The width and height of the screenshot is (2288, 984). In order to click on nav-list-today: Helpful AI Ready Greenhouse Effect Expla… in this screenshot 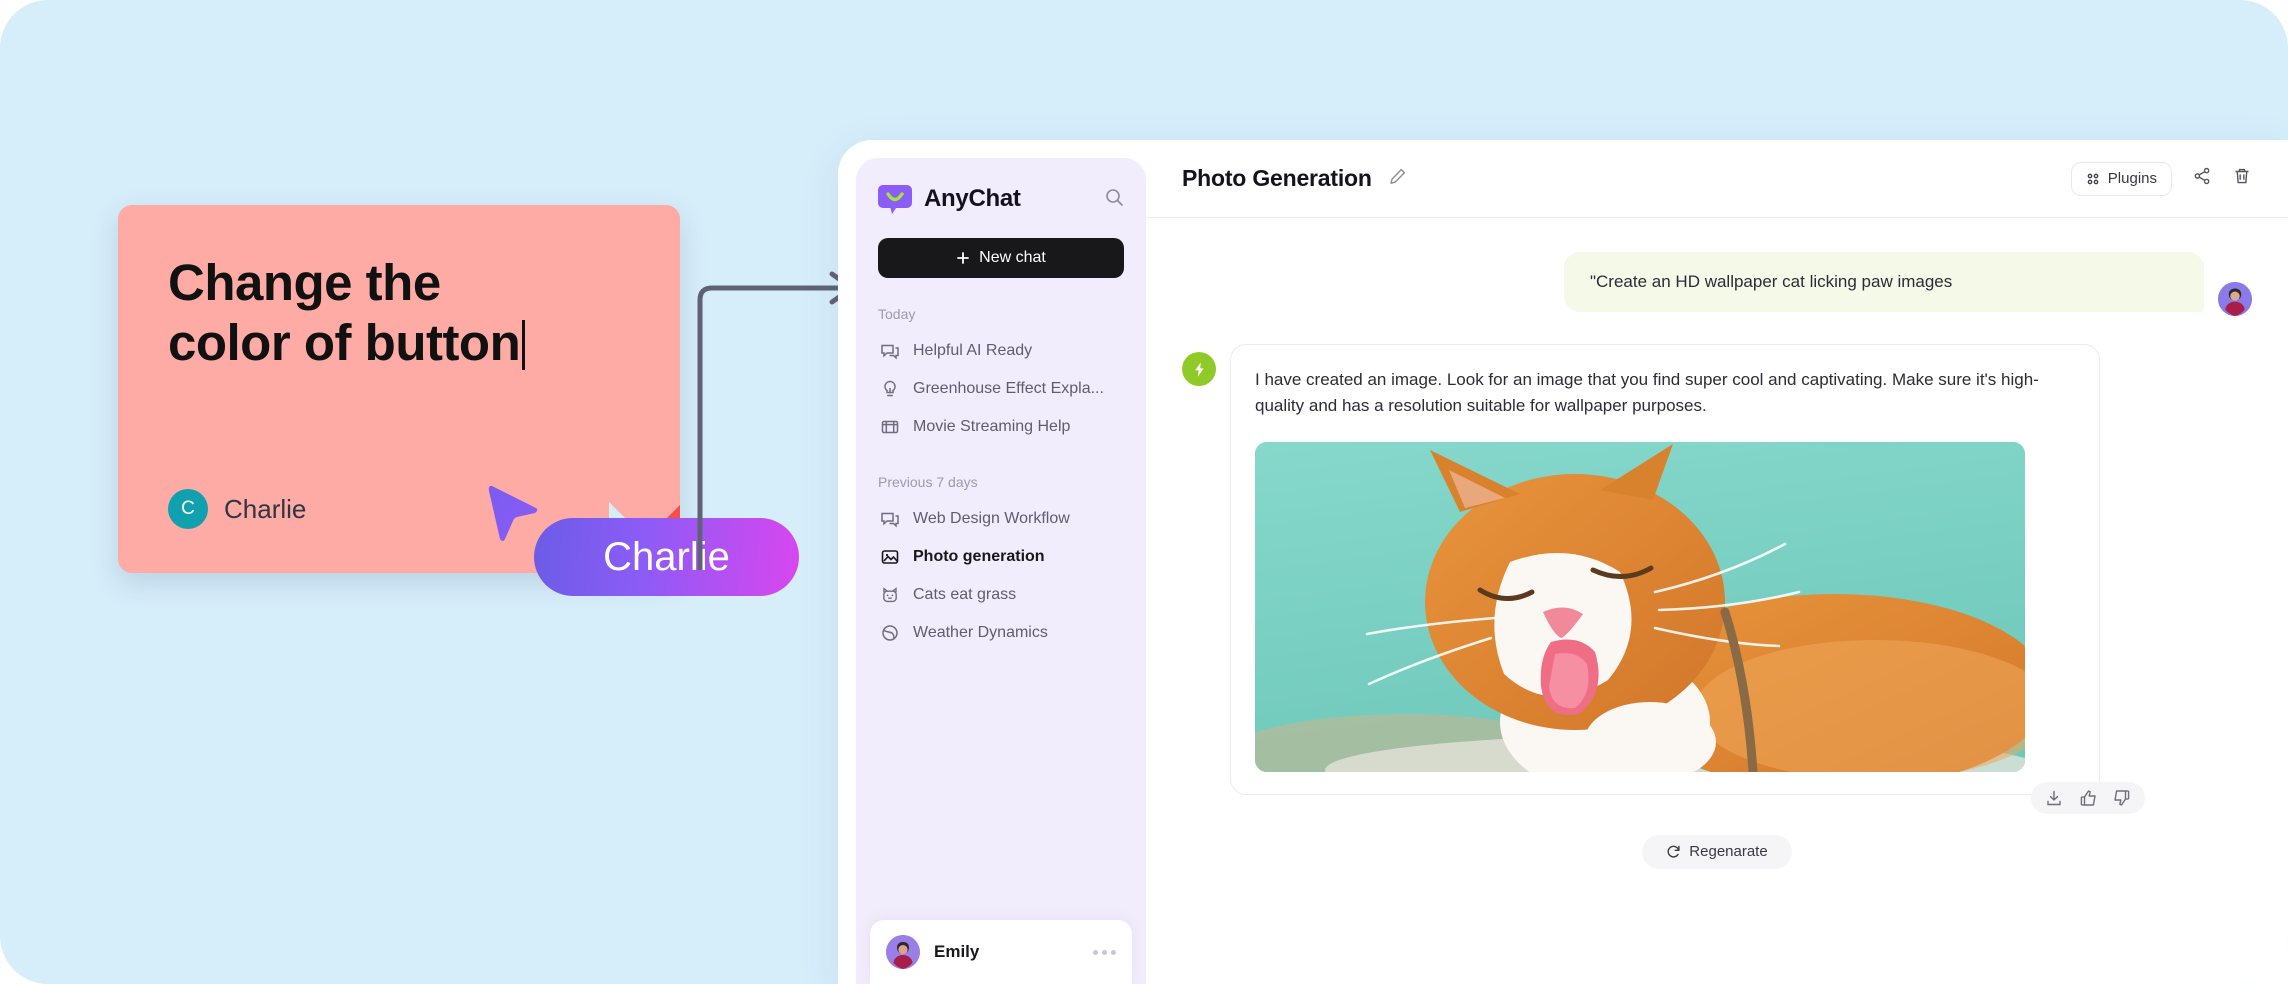, I will do `click(1001, 384)`.